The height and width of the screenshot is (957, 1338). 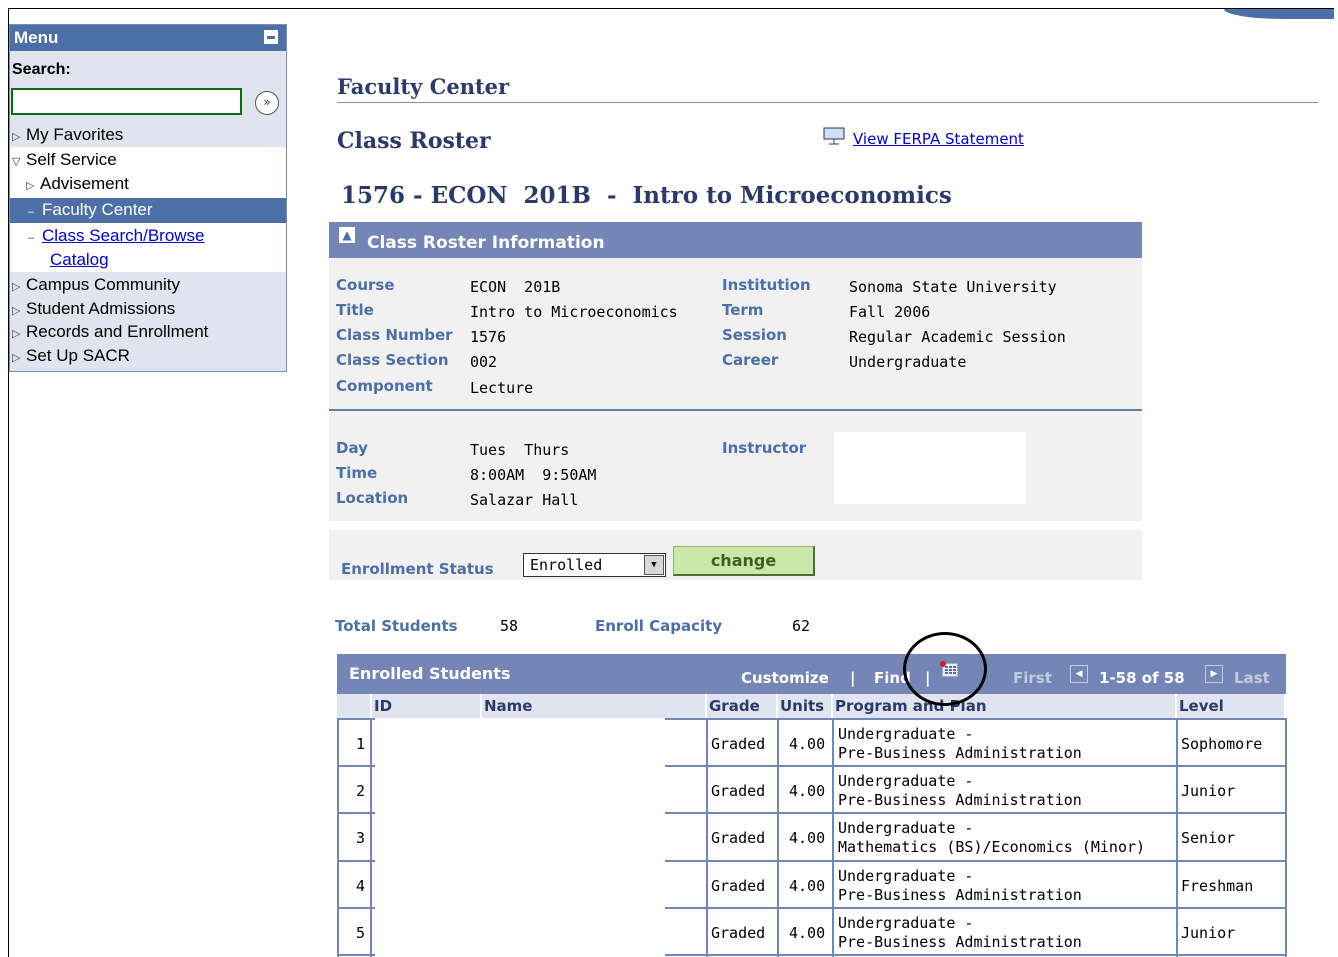 What do you see at coordinates (116, 236) in the screenshot?
I see `menu-item-class-search: – Class Search/Browse` at bounding box center [116, 236].